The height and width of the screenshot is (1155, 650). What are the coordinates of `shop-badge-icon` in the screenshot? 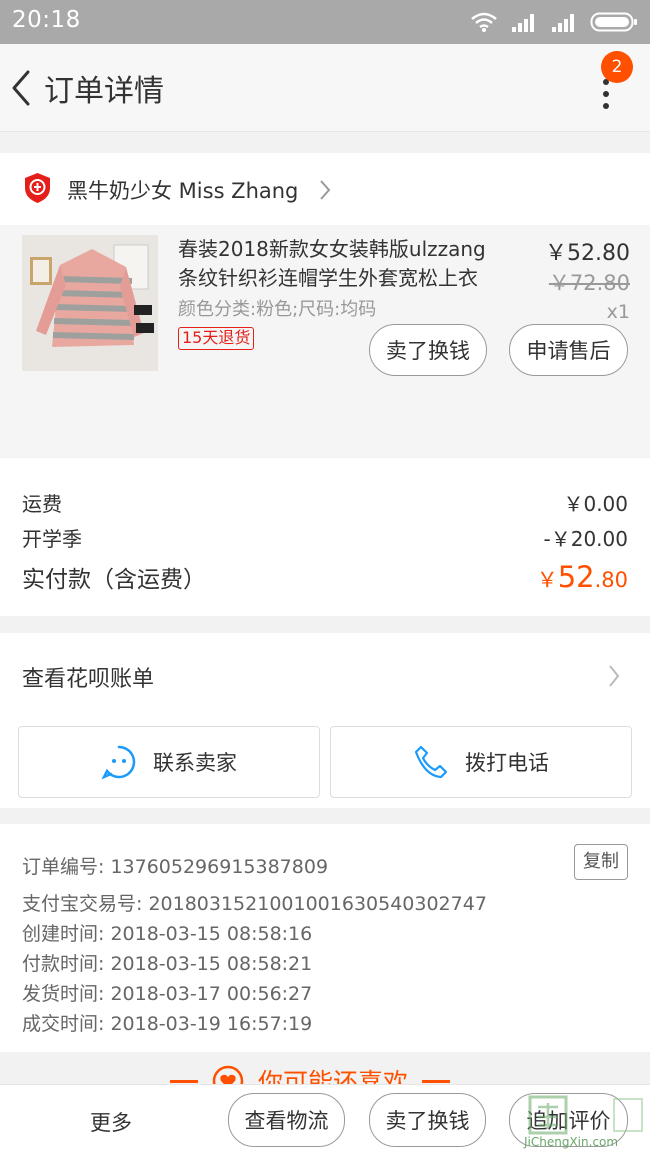 It's located at (37, 188).